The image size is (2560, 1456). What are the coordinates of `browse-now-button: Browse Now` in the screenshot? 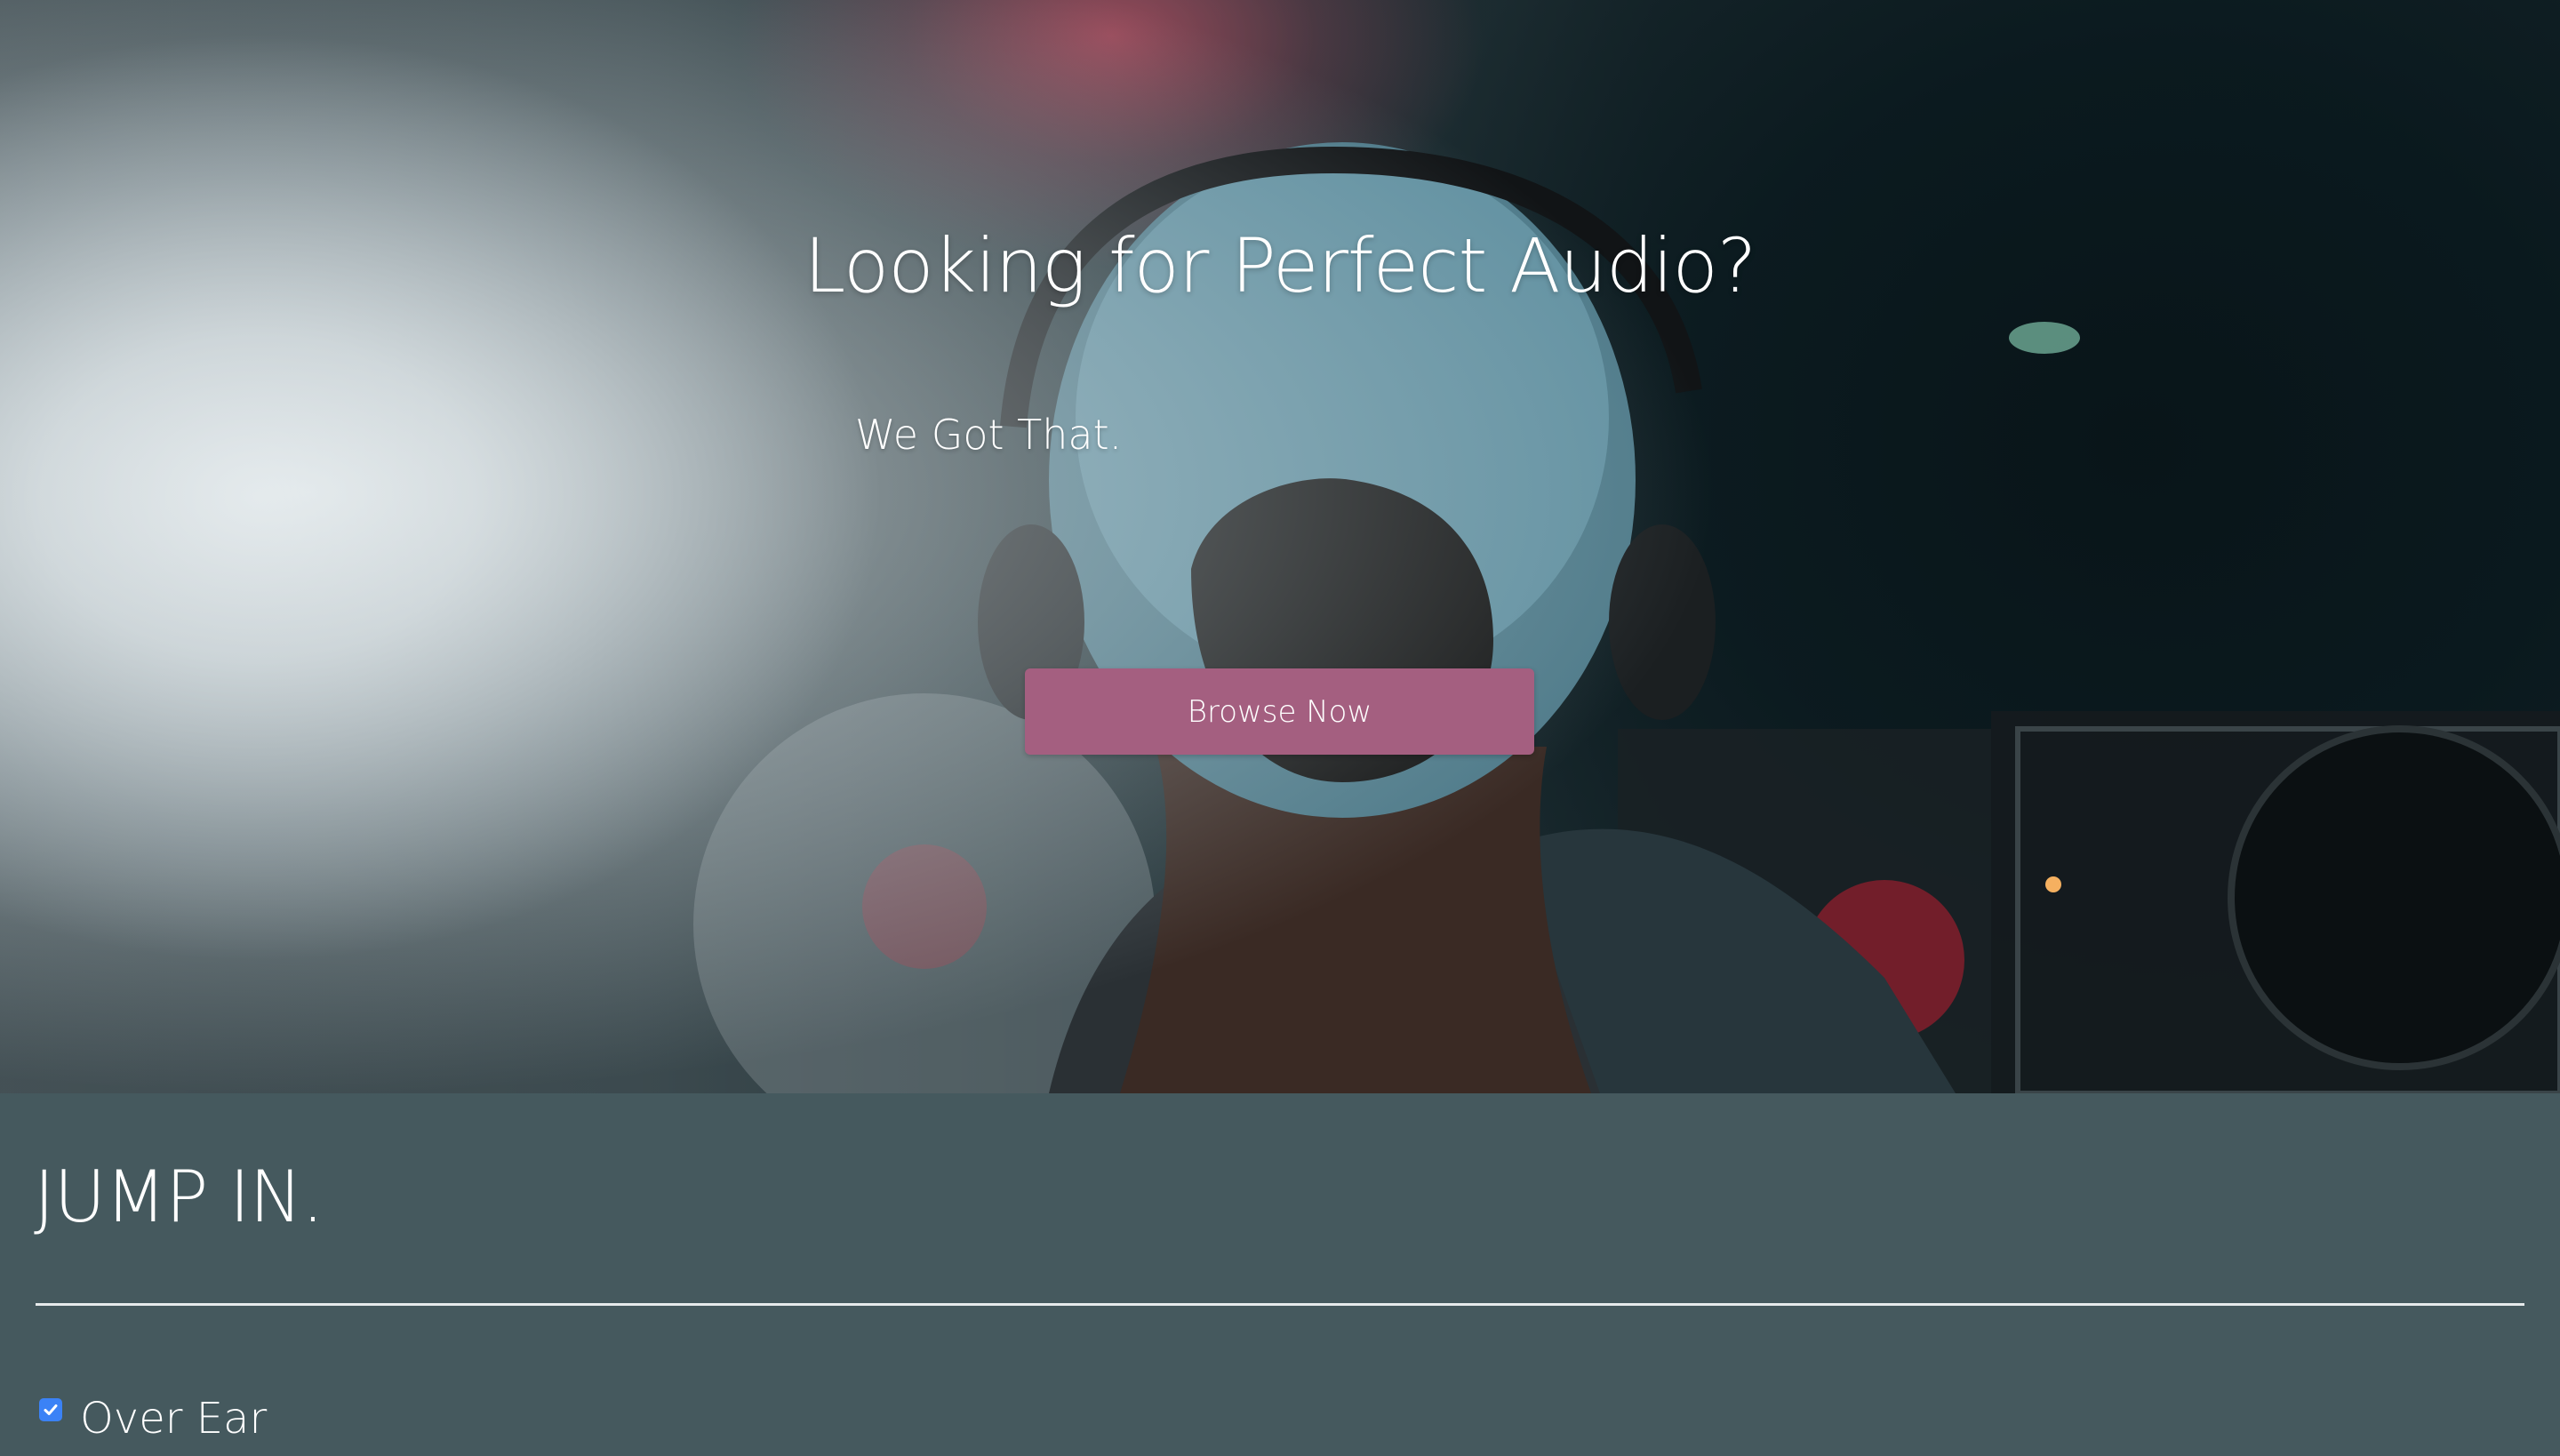 It's located at (1279, 711).